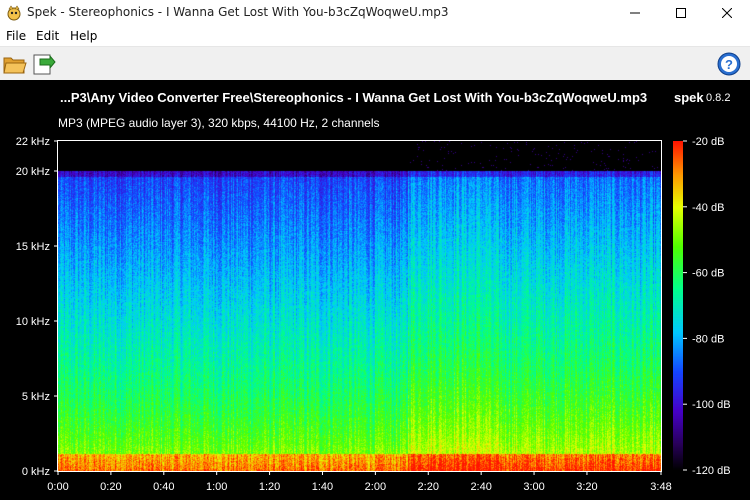 Image resolution: width=750 pixels, height=500 pixels. Describe the element at coordinates (33, 142) in the screenshot. I see `y-tick-label: 22 kHz` at that location.